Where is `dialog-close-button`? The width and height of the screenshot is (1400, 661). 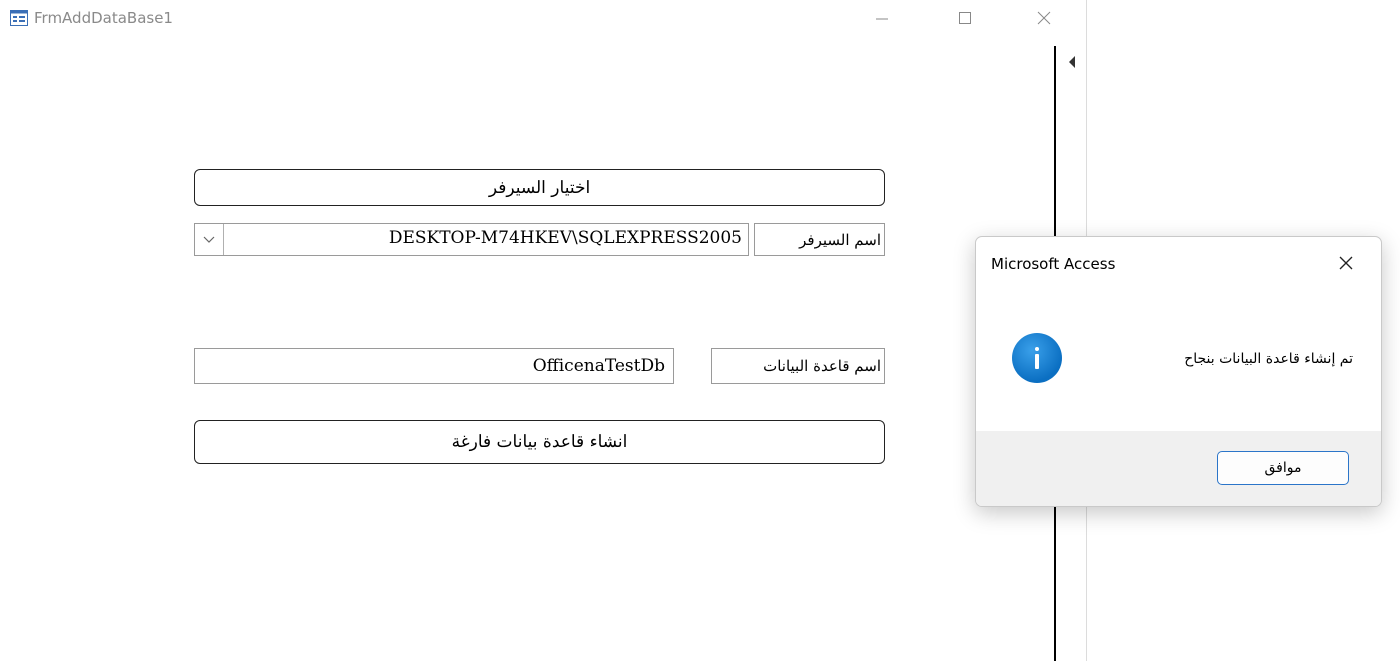
dialog-close-button is located at coordinates (1346, 263).